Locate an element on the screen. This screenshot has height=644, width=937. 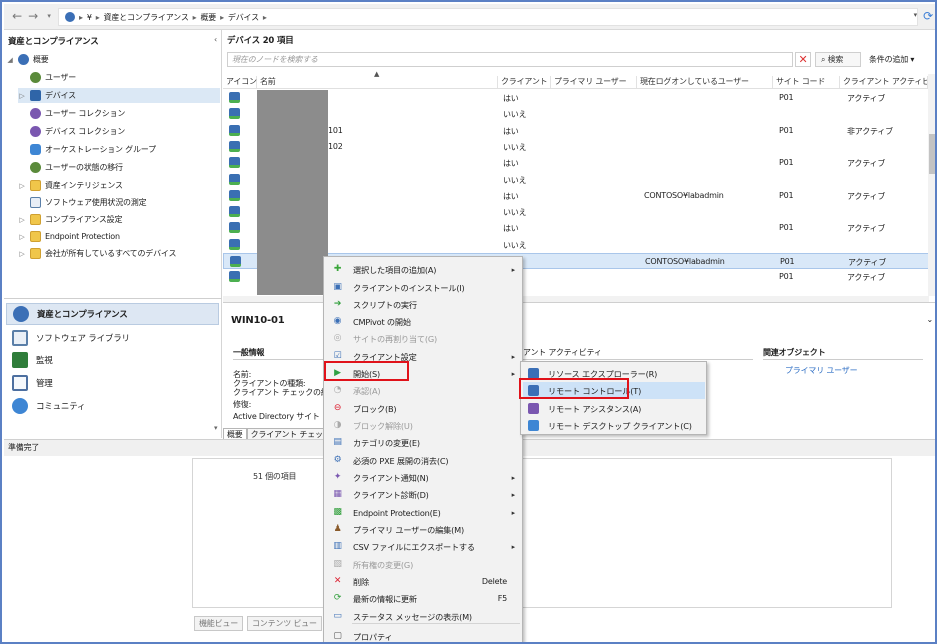
menu-item-cmpivot: ◉ CMPivot の開始 is located at coordinates (423, 321).